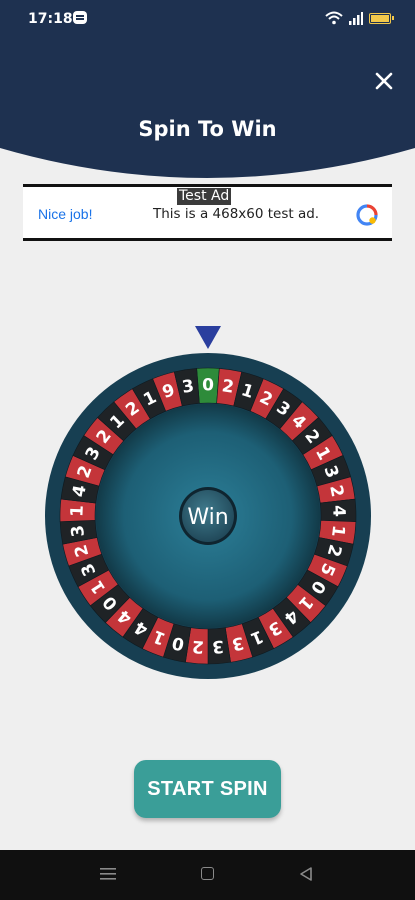 This screenshot has height=900, width=415. Describe the element at coordinates (208, 386) in the screenshot. I see `wheel-number: 0` at that location.